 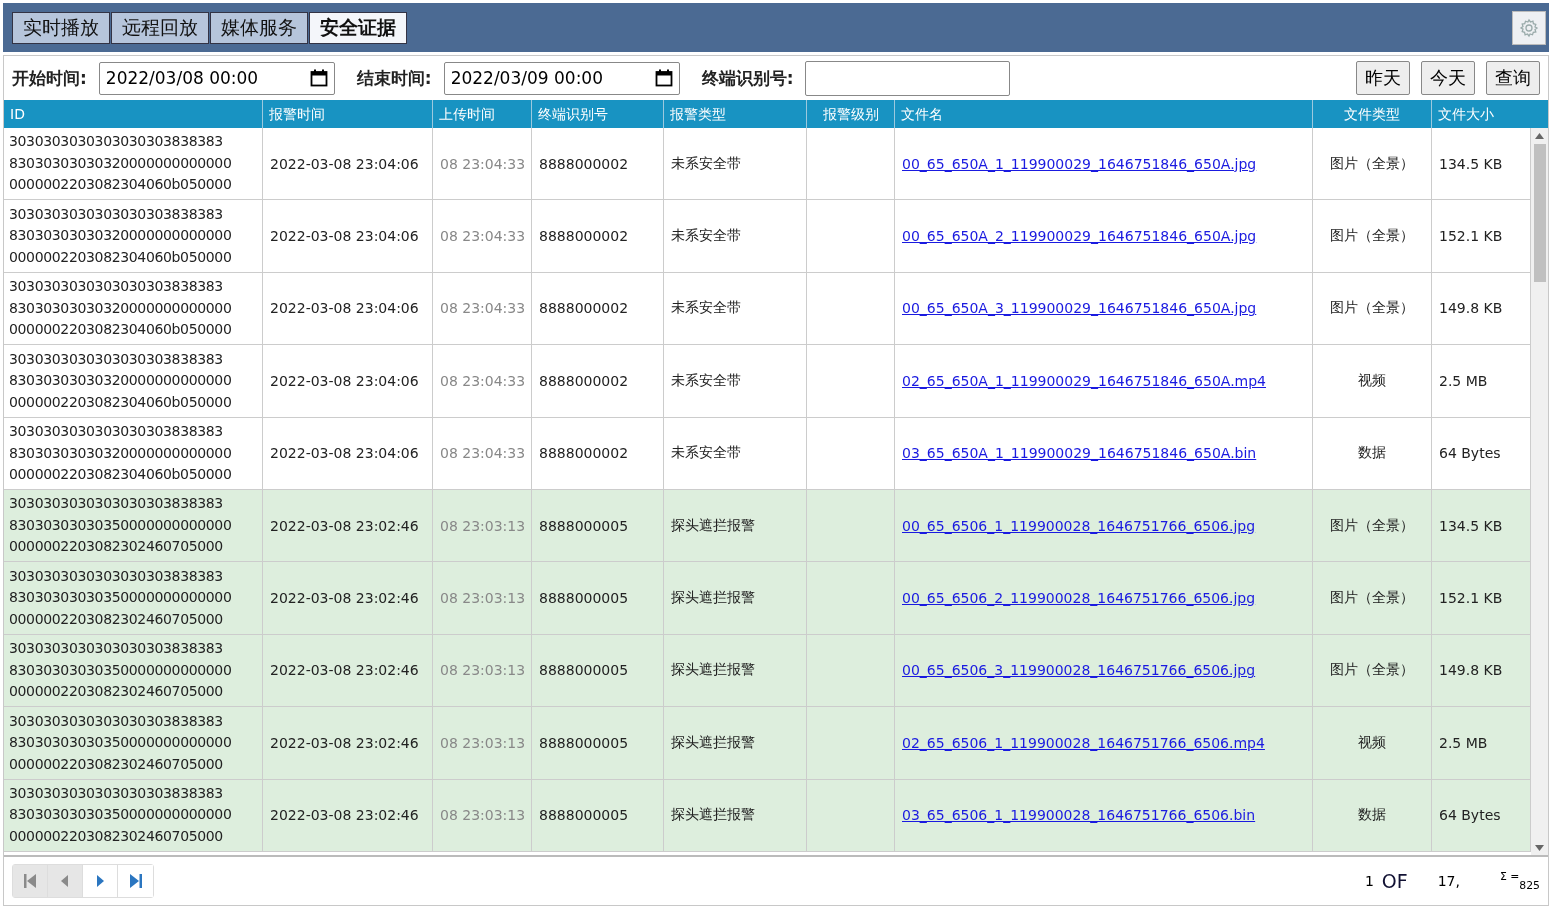 I want to click on table-row: 3030303030303030303838383 83030303030320000000000000 0000002203082304060b050000 2022-03-08 23:04:06 08 23:04:33 8888000002 未系安全带 00_65_650A_2_119900029_1646751846_650A.jpg 图片（全景） 152.1 KB, so click(x=767, y=236).